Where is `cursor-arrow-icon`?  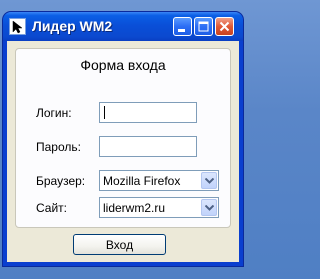
cursor-arrow-icon is located at coordinates (17, 26).